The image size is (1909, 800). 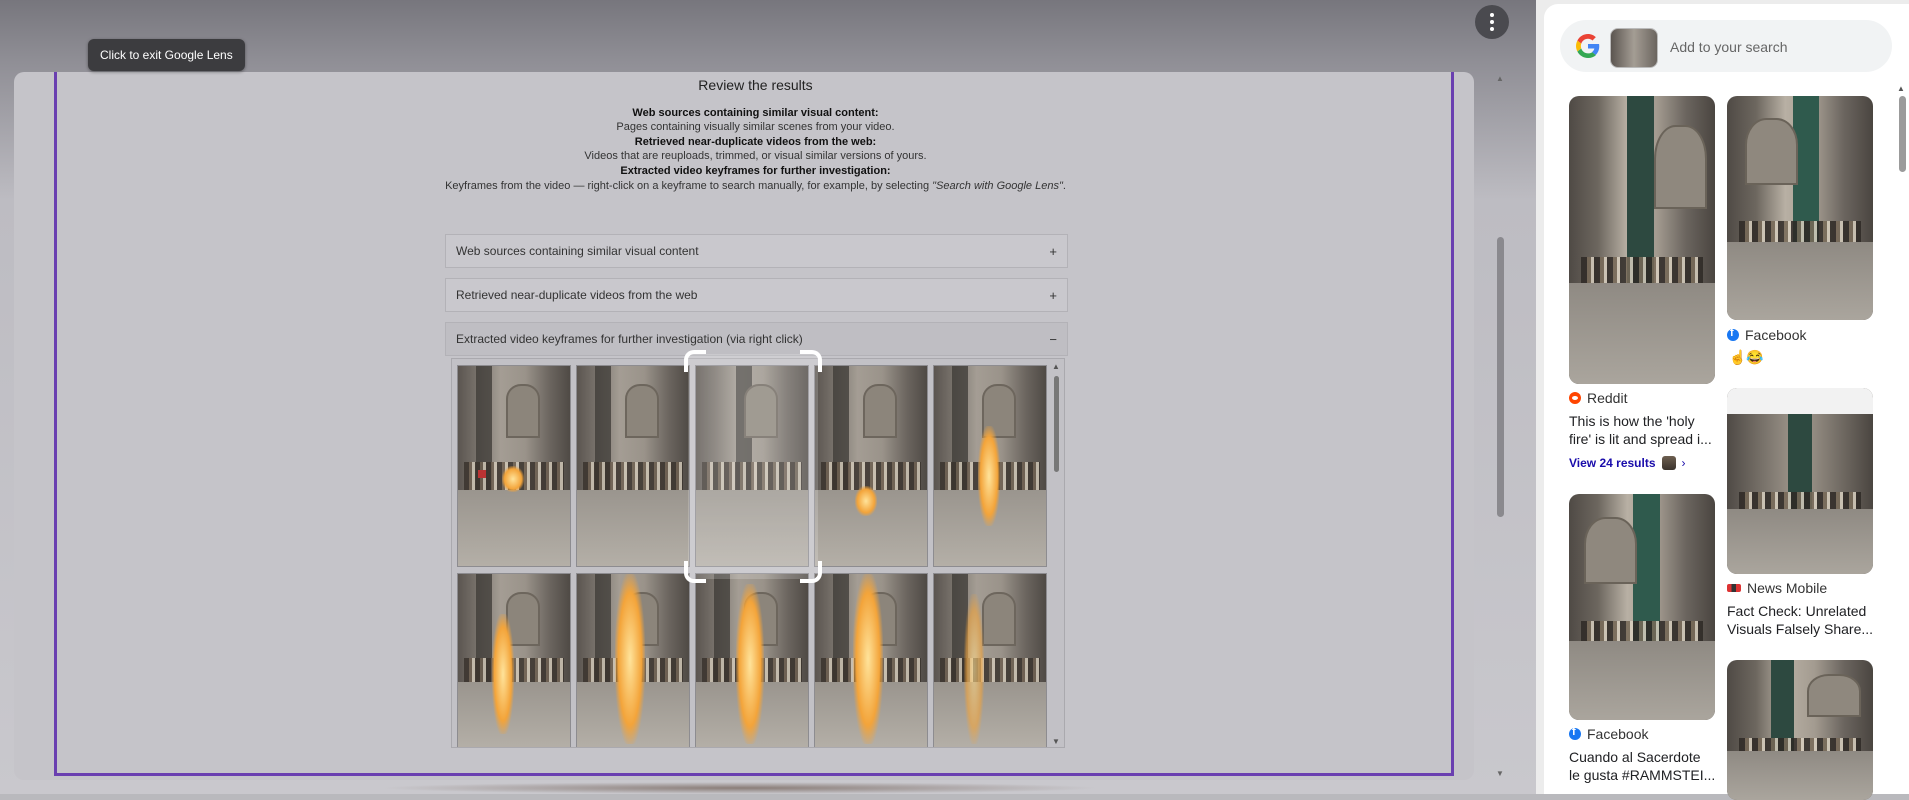 I want to click on result-source-facebook: Facebook, so click(x=1766, y=335).